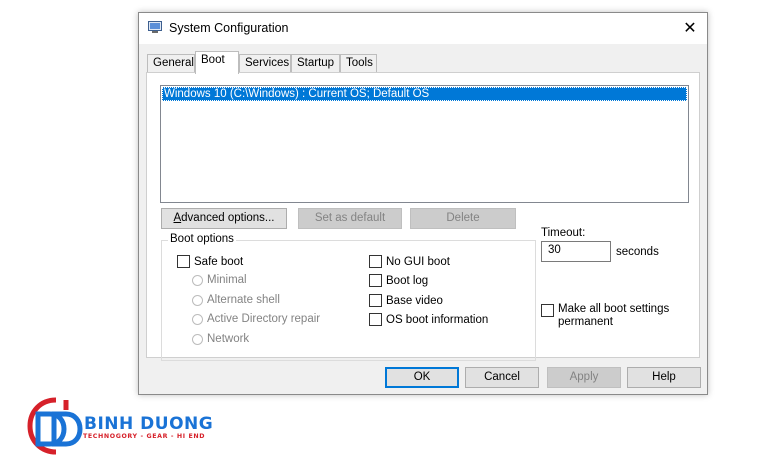 This screenshot has width=783, height=472. I want to click on logo-subtitle: TECHNOGORY - GEAR - HI END, so click(144, 436).